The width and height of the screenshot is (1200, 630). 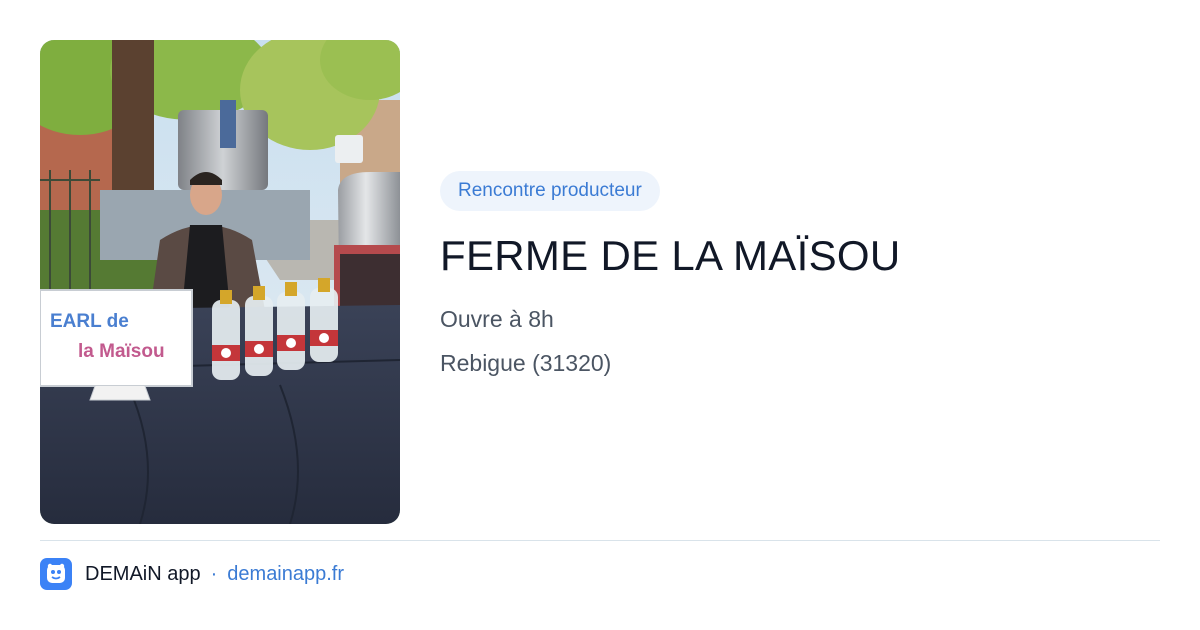 I want to click on opening-hours: Ouvre à 8h, so click(x=497, y=319).